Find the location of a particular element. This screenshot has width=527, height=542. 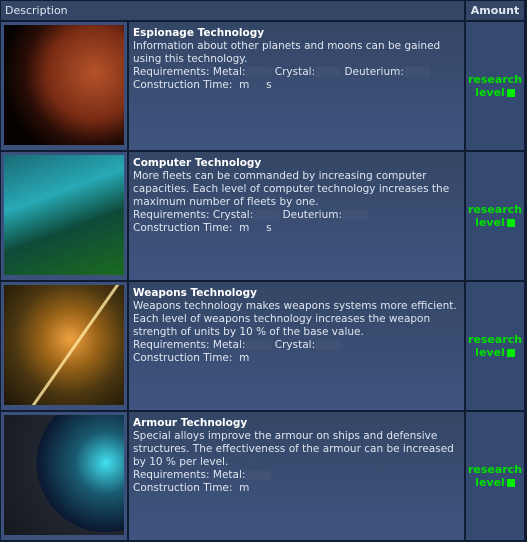

table-header: Description Amount is located at coordinates (262, 10).